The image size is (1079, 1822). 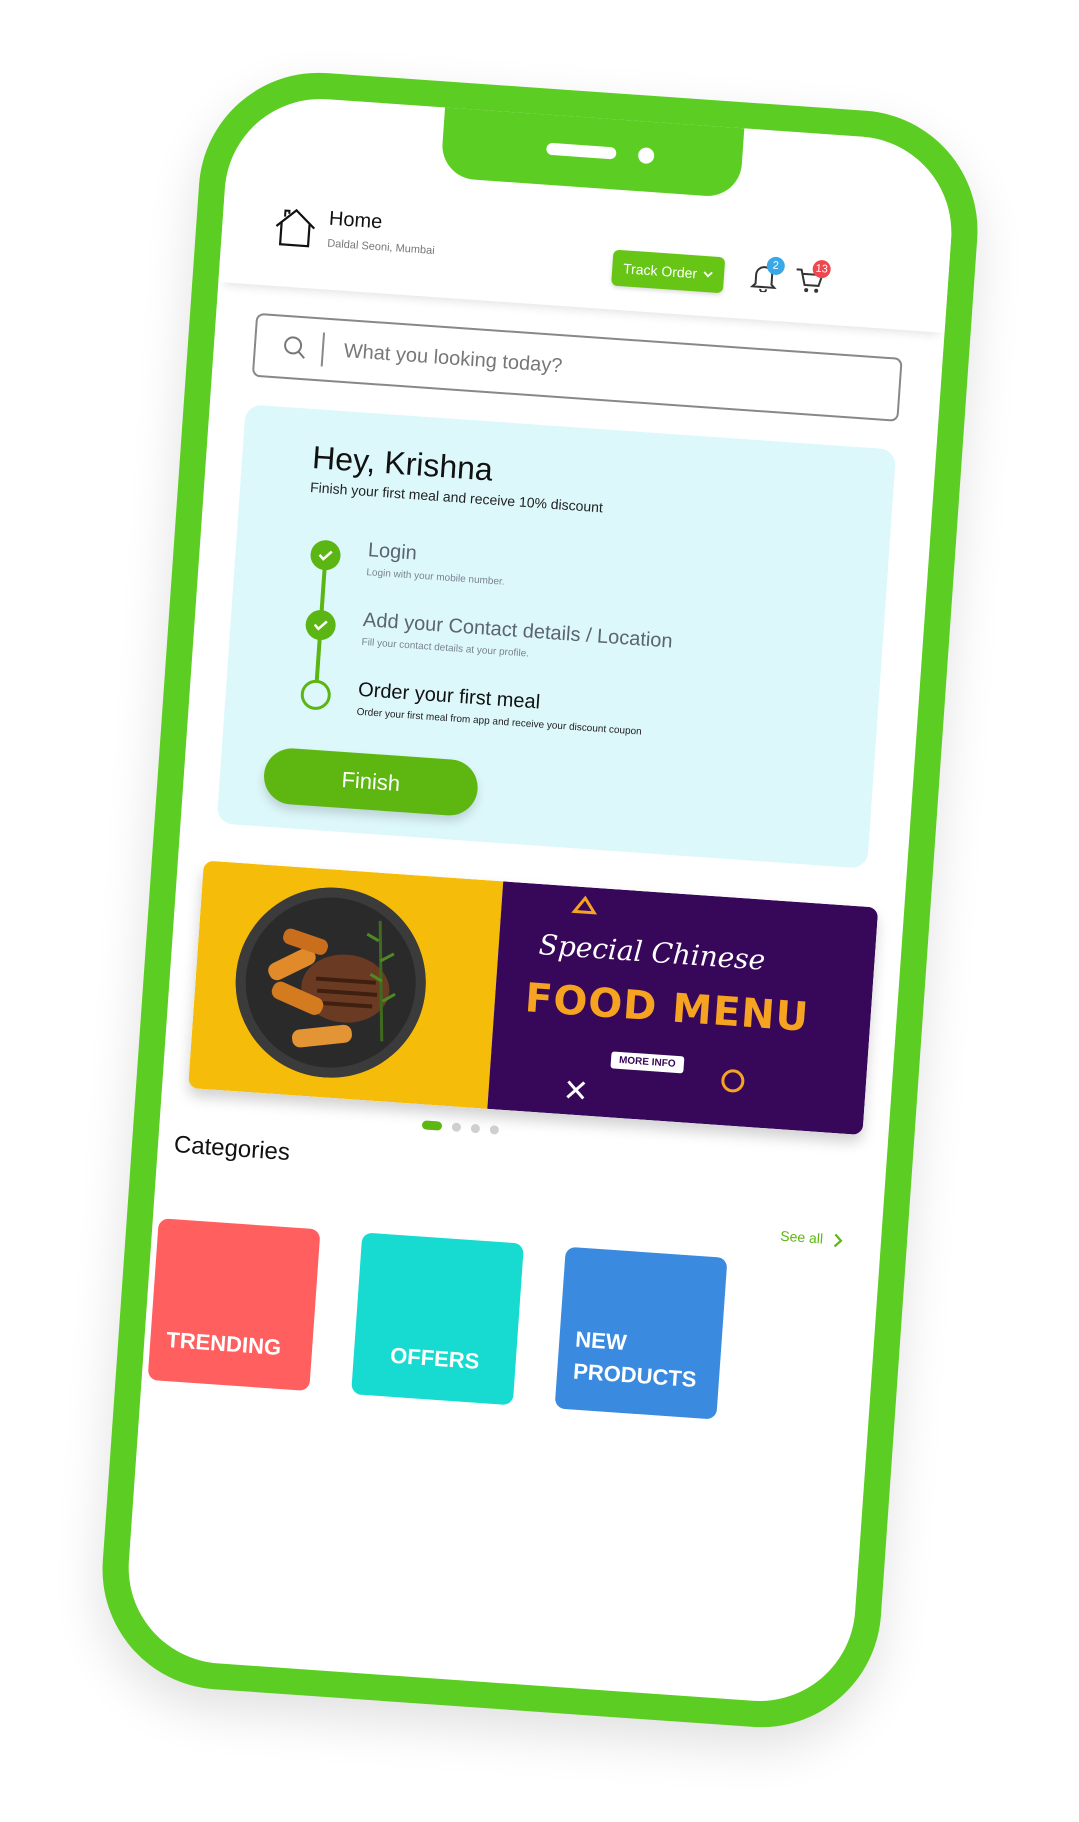 What do you see at coordinates (315, 694) in the screenshot?
I see `step-3-circle-icon` at bounding box center [315, 694].